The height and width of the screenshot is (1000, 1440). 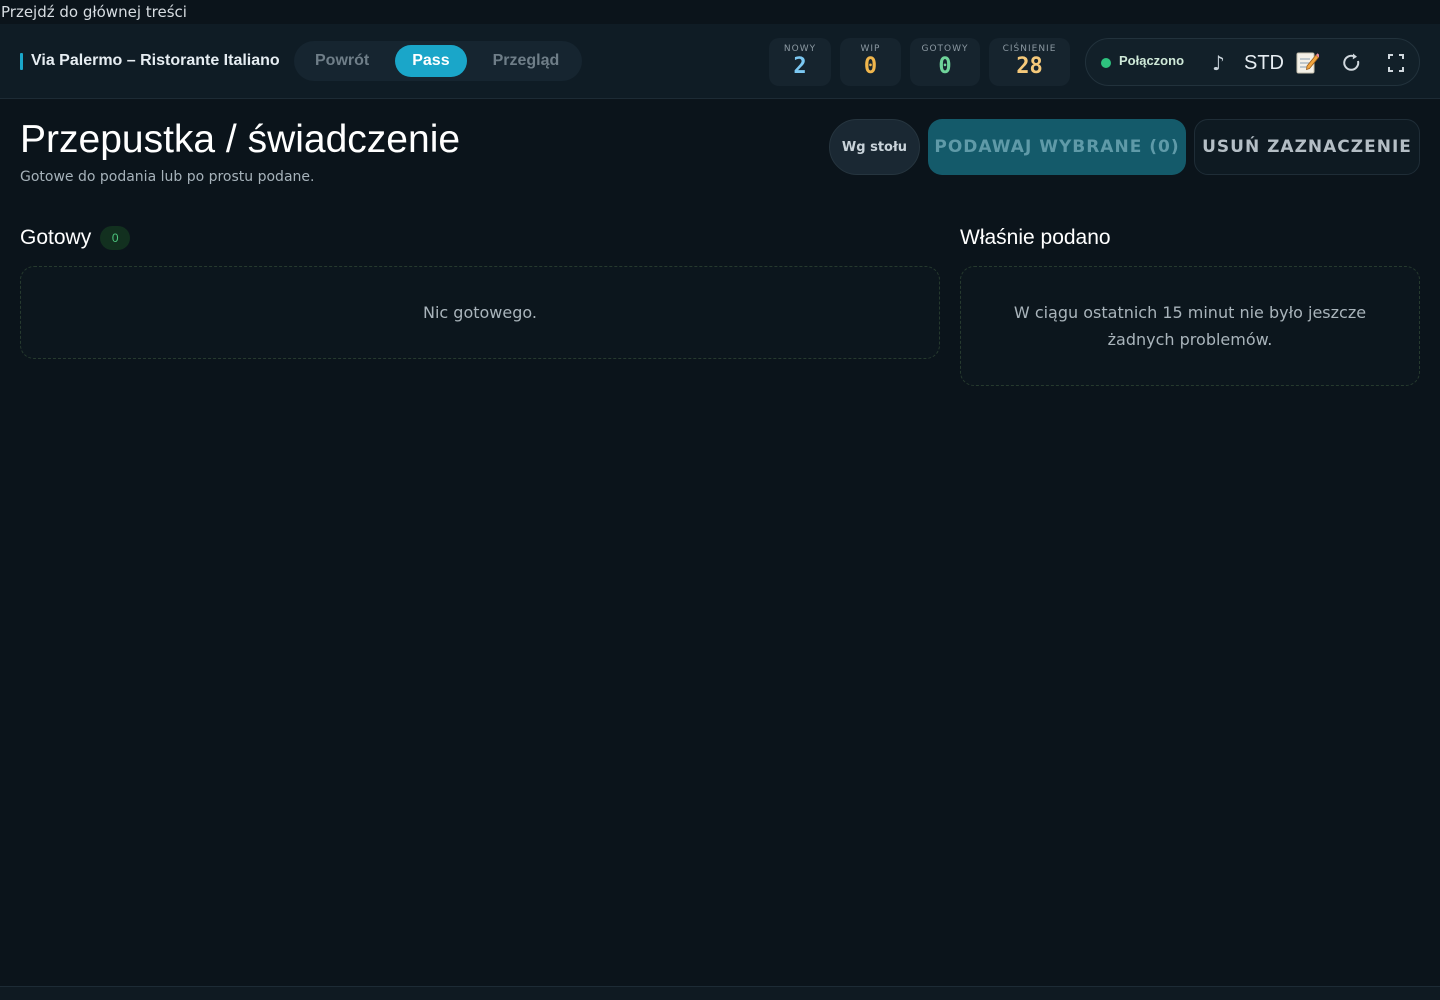 I want to click on status-controls: Połączono ♪ STD, so click(x=1252, y=62).